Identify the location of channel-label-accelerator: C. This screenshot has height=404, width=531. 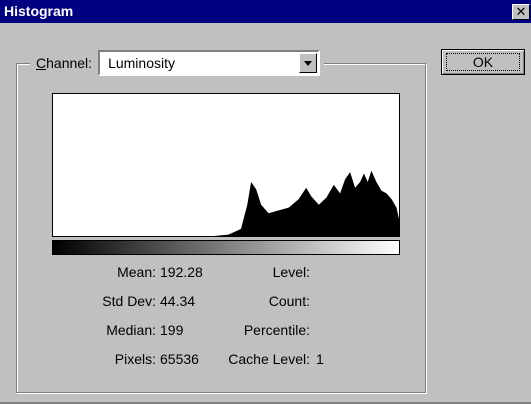
(41, 63).